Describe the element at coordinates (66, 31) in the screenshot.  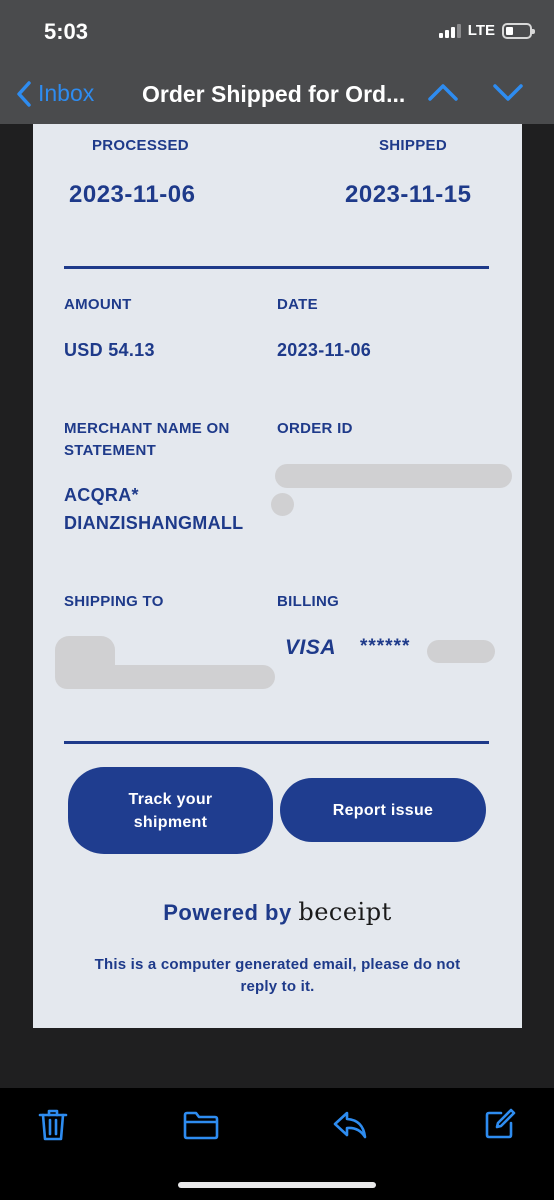
I see `status-time: 5:03` at that location.